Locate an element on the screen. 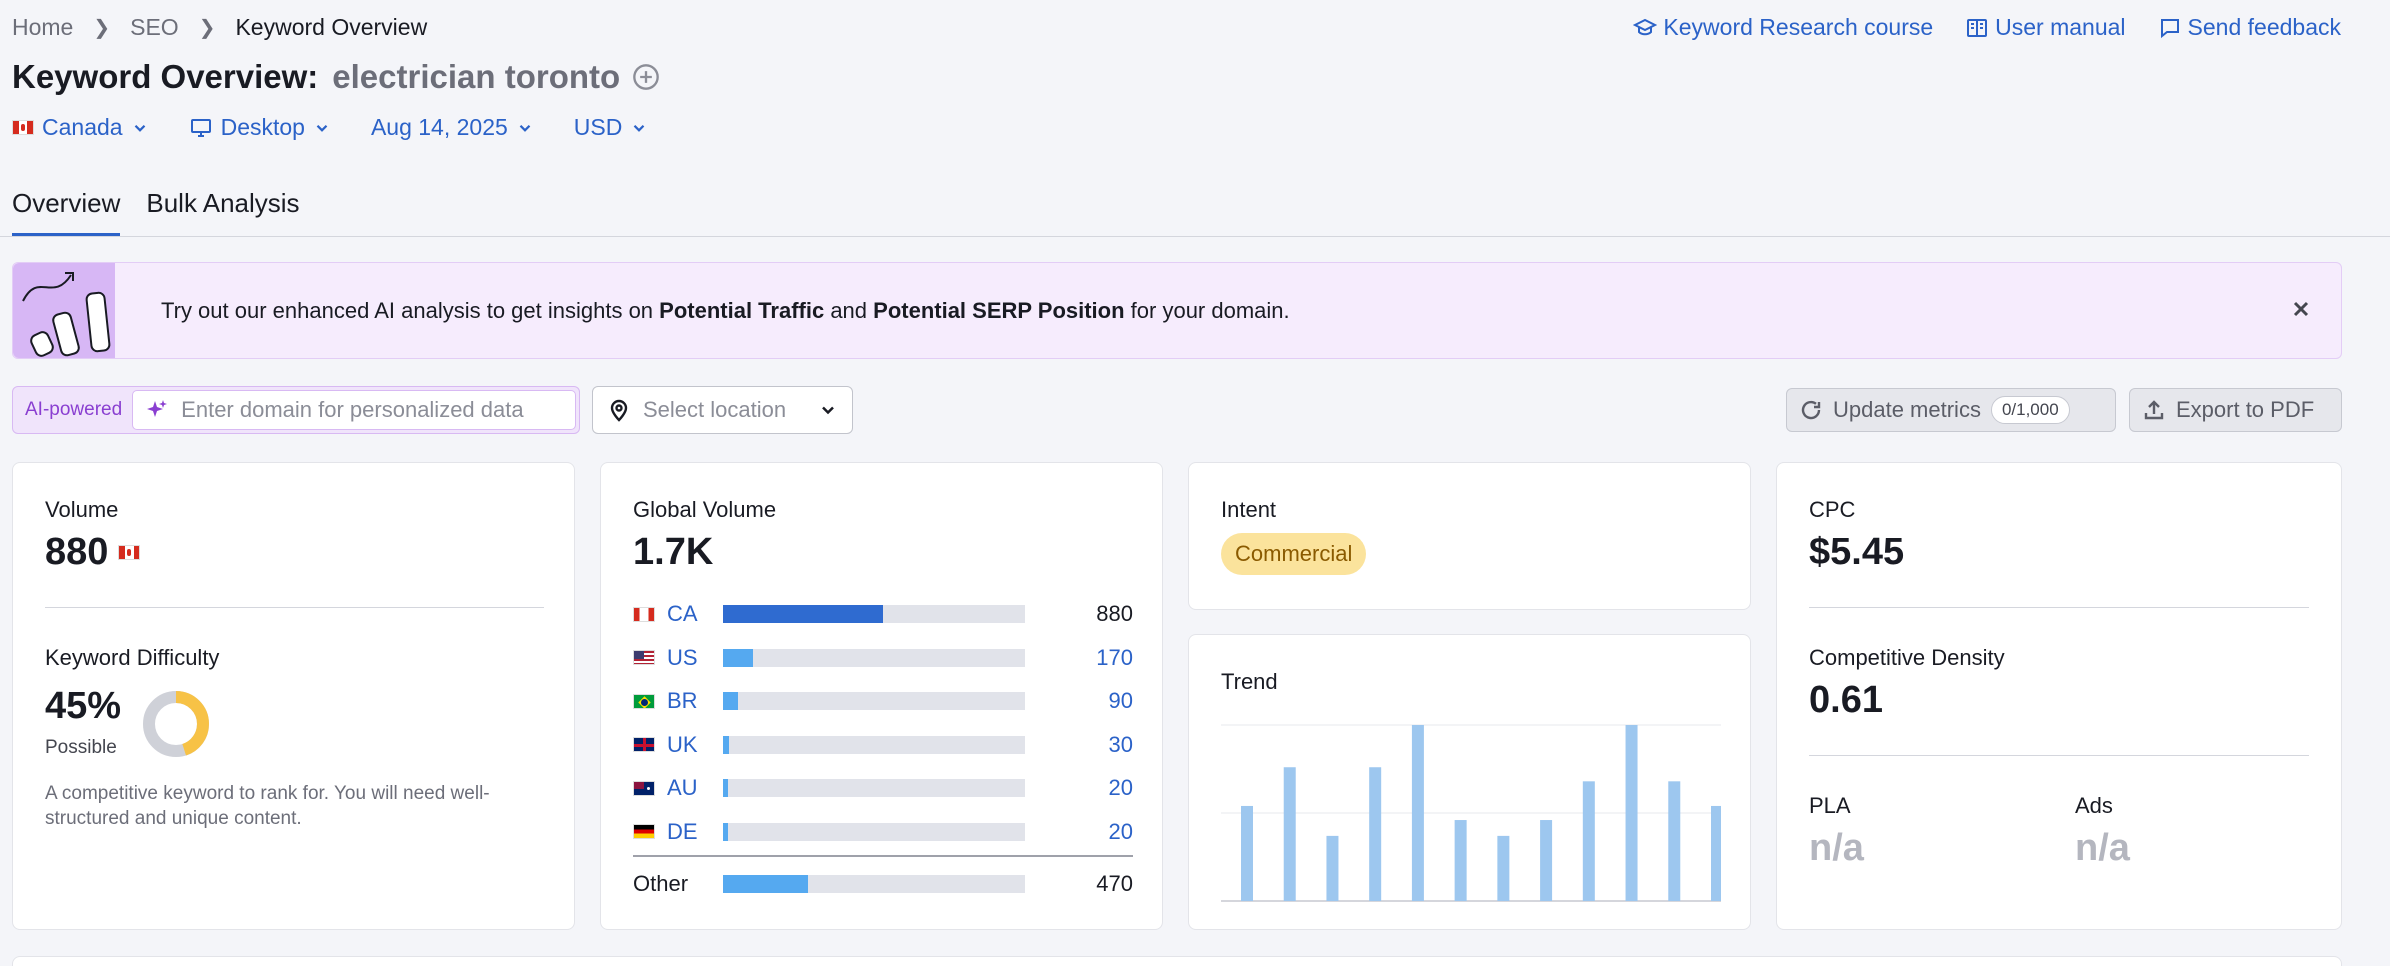  country-volume: 30 is located at coordinates (1120, 744).